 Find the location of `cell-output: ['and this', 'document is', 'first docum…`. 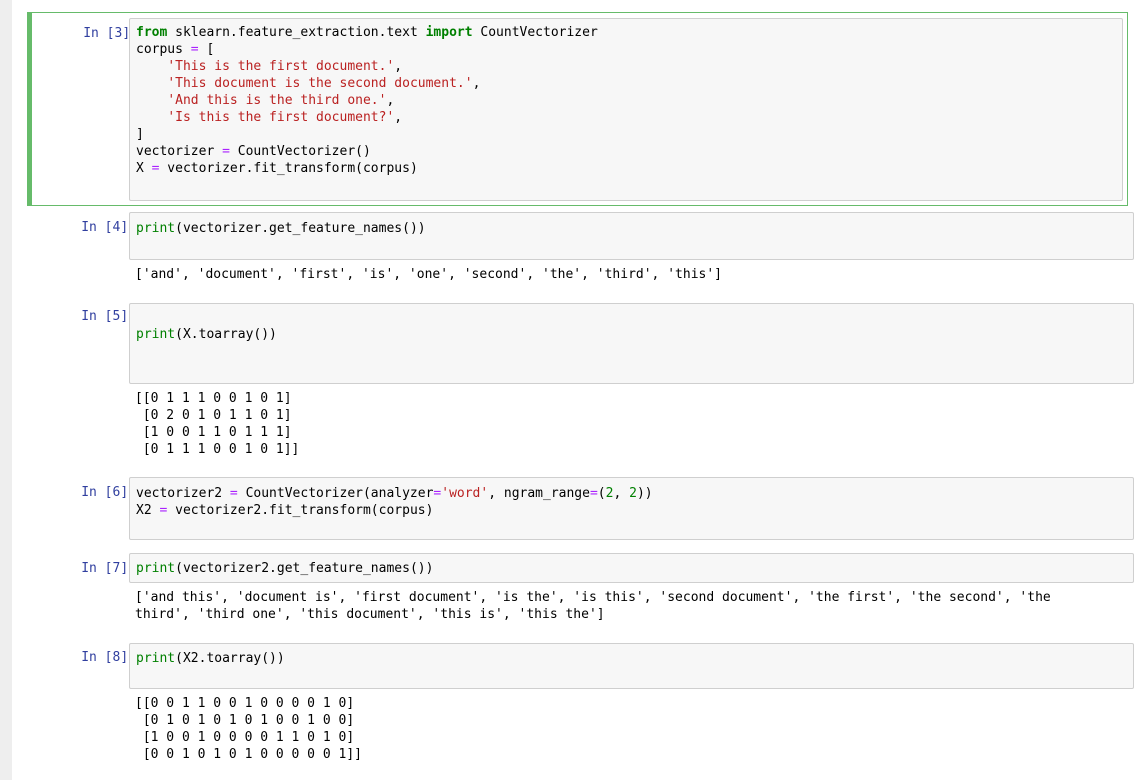

cell-output: ['and this', 'document is', 'first docum… is located at coordinates (593, 606).